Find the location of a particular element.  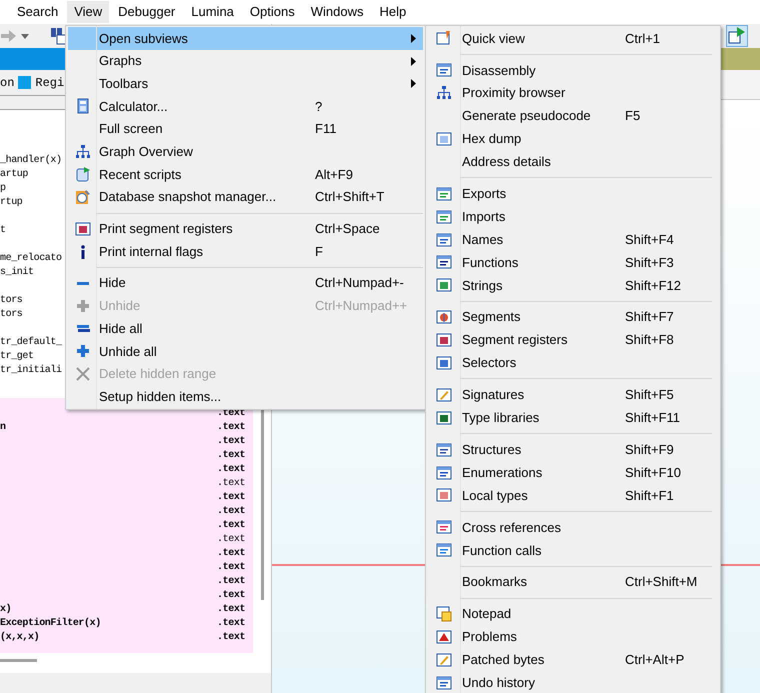

menu-bar-item: View is located at coordinates (88, 12).